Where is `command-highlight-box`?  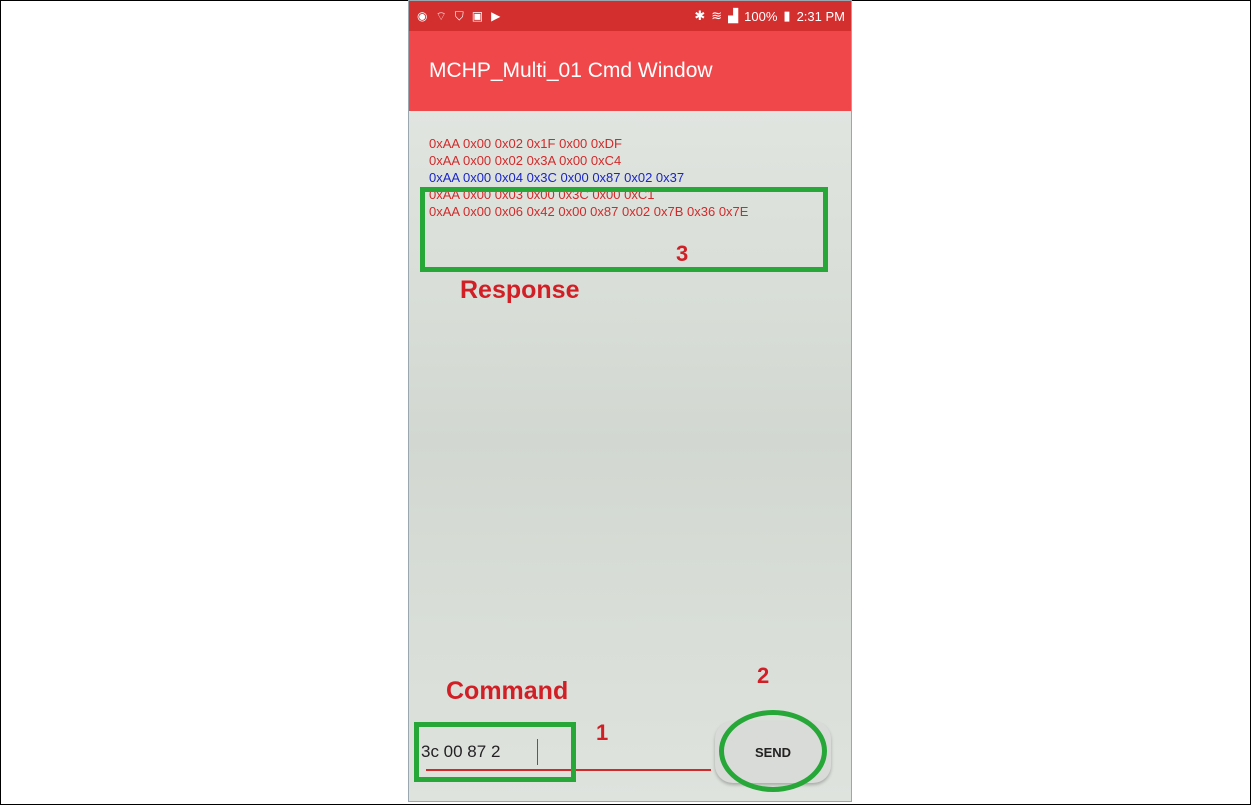 command-highlight-box is located at coordinates (495, 752).